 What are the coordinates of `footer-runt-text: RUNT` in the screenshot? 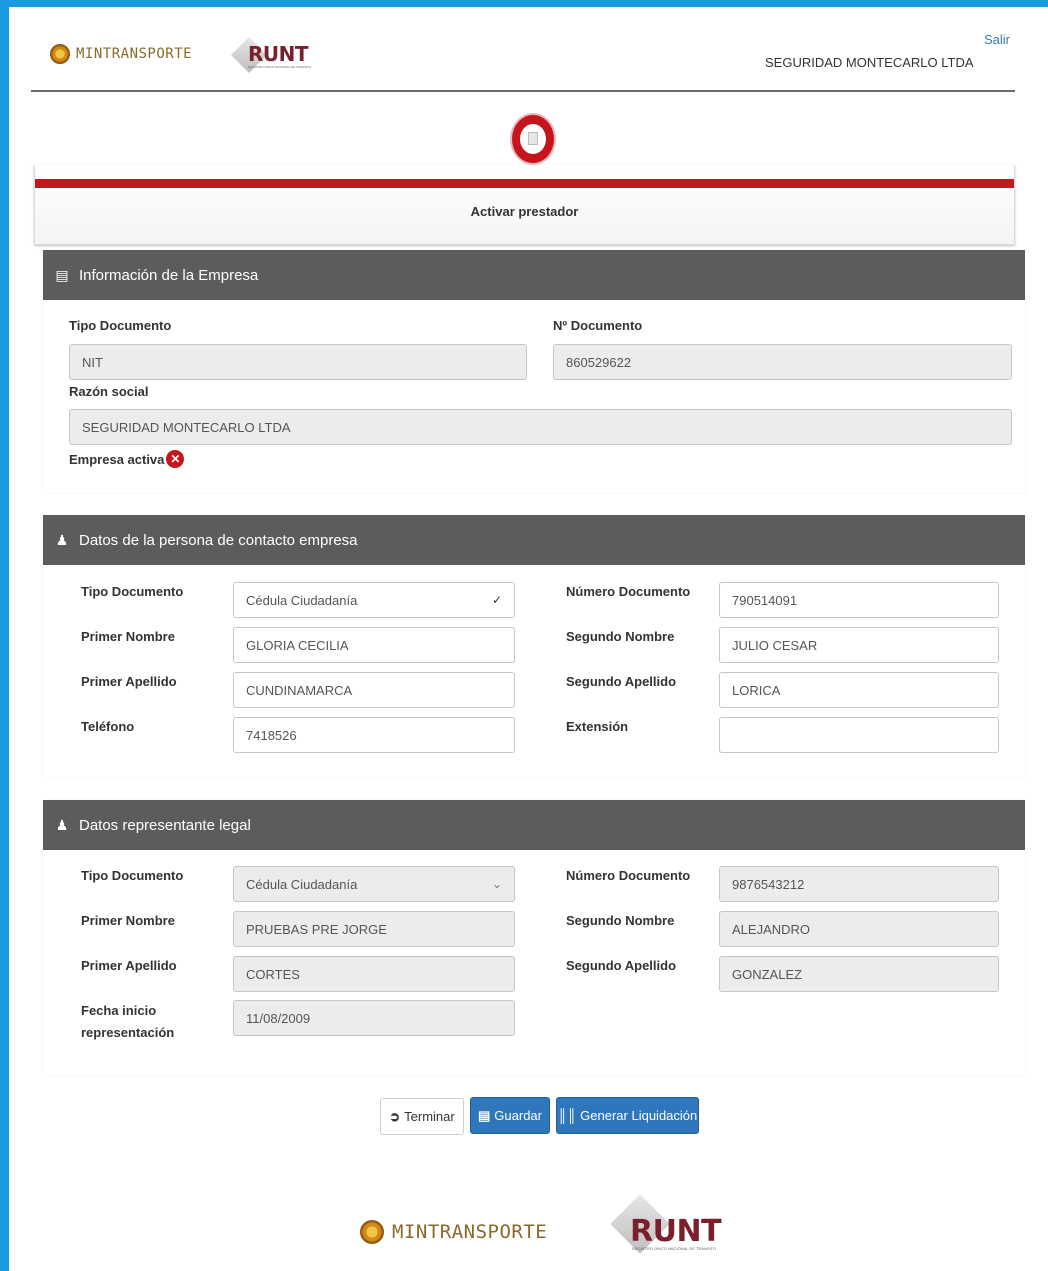 It's located at (676, 1231).